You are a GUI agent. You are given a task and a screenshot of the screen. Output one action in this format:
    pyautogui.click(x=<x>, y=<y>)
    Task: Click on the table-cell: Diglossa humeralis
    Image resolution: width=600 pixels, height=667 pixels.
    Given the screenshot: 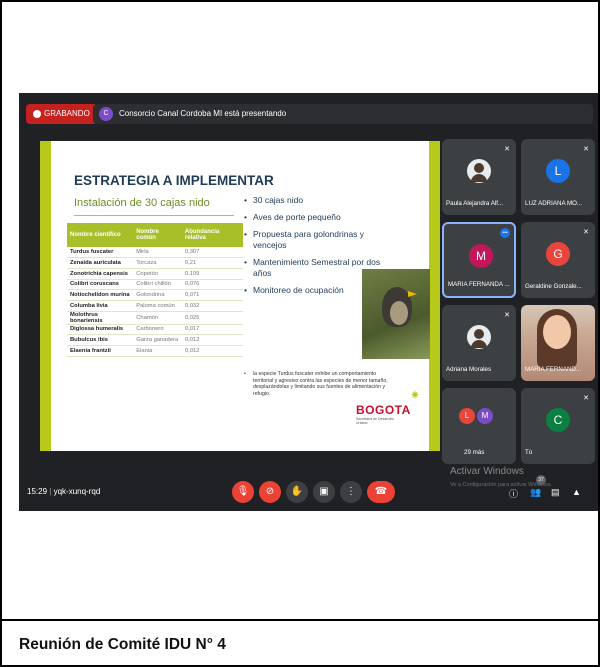 What is the action you would take?
    pyautogui.click(x=100, y=330)
    